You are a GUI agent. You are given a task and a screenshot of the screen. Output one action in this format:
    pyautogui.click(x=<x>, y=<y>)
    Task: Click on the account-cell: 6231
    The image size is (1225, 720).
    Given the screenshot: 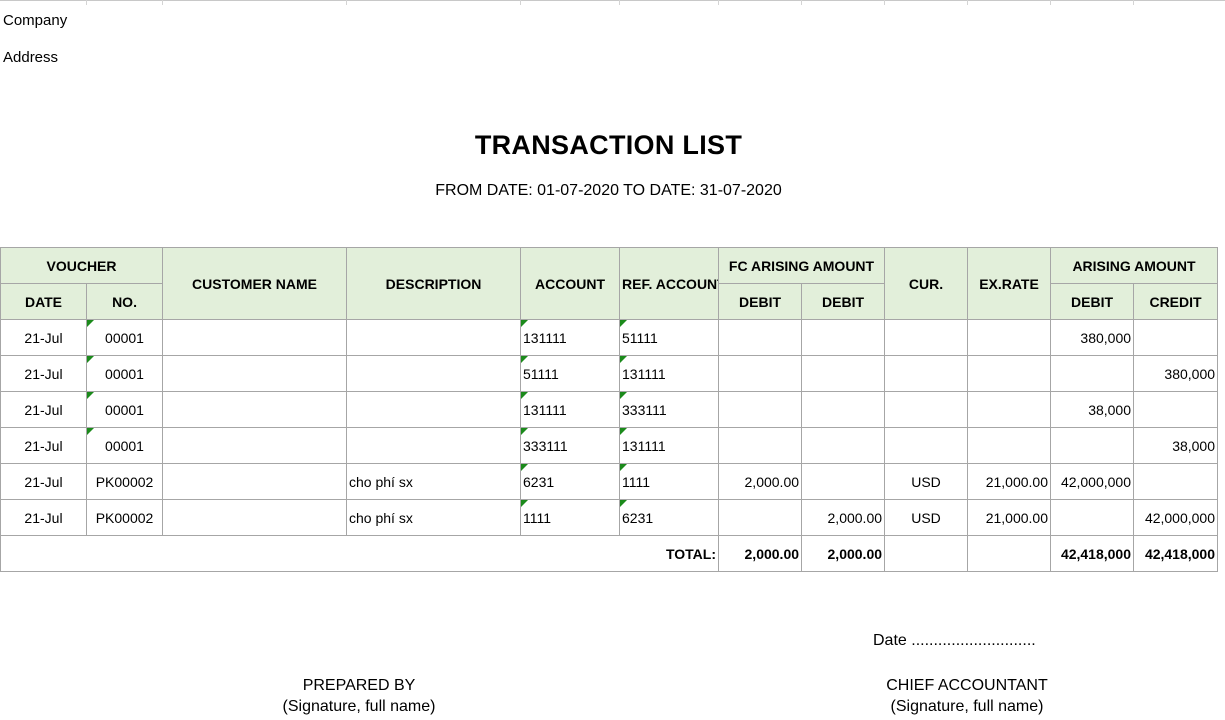 What is the action you would take?
    pyautogui.click(x=570, y=481)
    